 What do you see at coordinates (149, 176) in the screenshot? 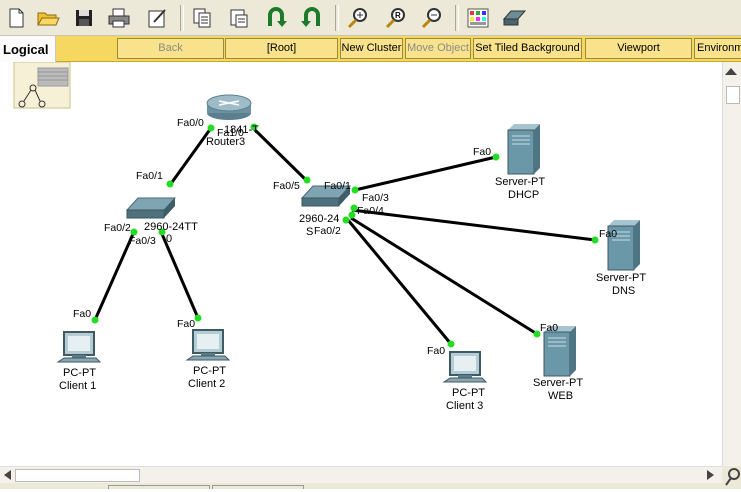
I see `port-label-sw0-fa01: Fa0/1` at bounding box center [149, 176].